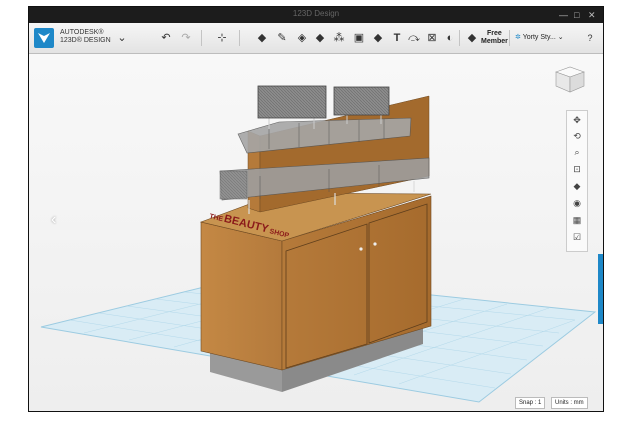 The image size is (620, 429). What do you see at coordinates (577, 220) in the screenshot?
I see `grid-icon: ▦` at bounding box center [577, 220].